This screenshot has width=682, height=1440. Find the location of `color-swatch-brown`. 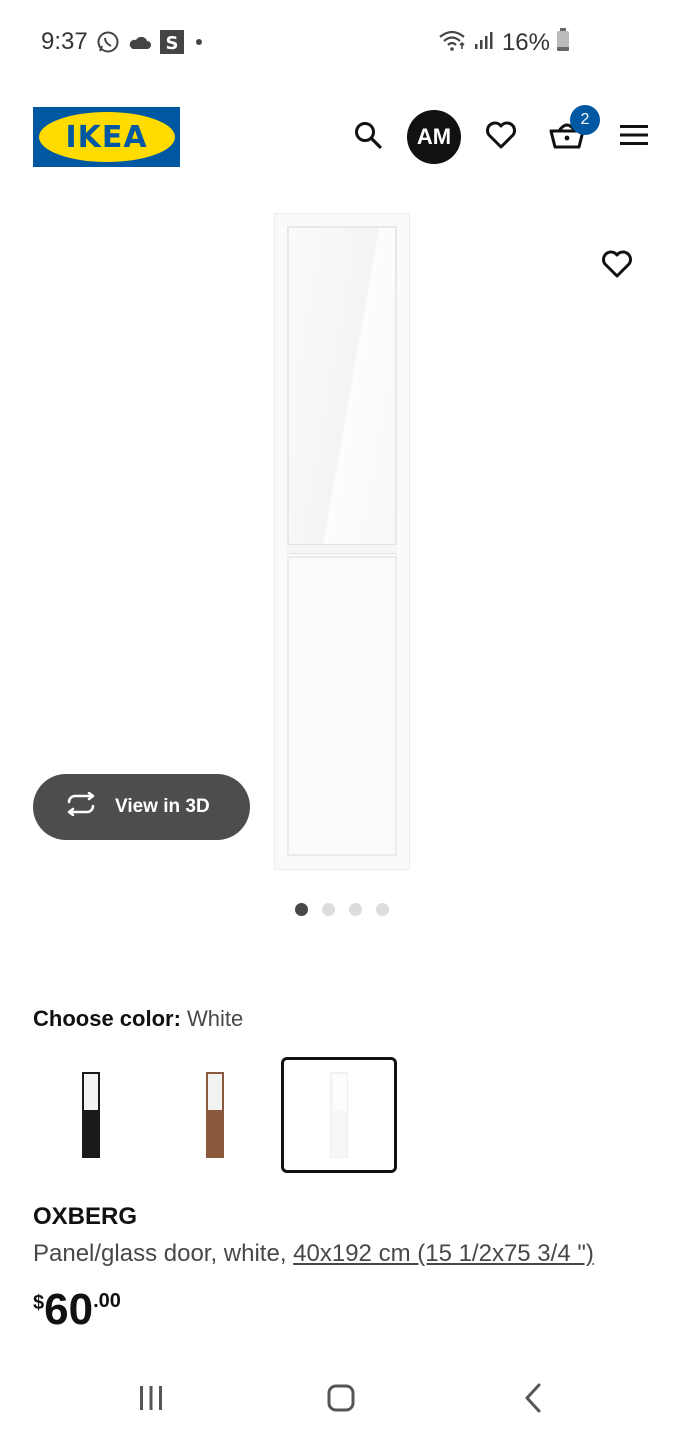

color-swatch-brown is located at coordinates (215, 1115).